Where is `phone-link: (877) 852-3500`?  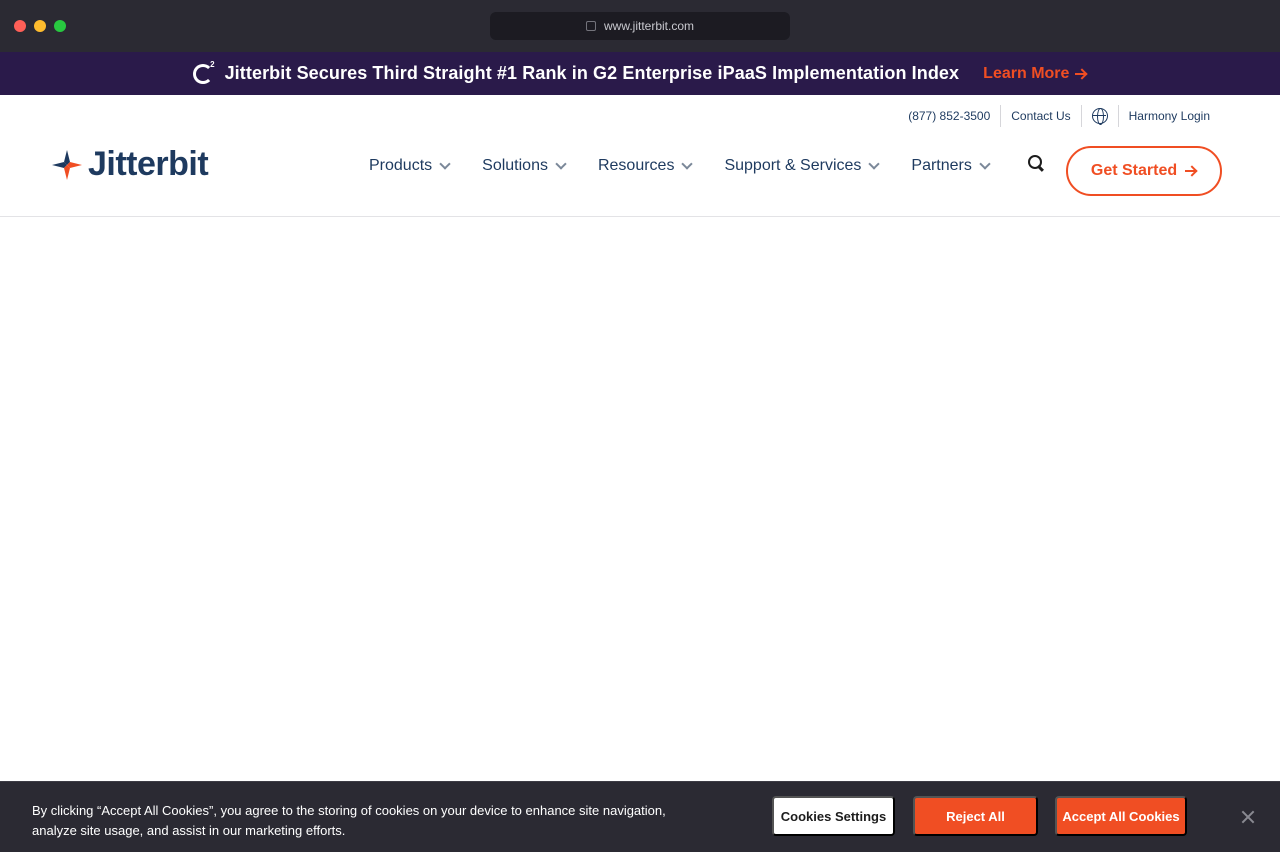 phone-link: (877) 852-3500 is located at coordinates (949, 116).